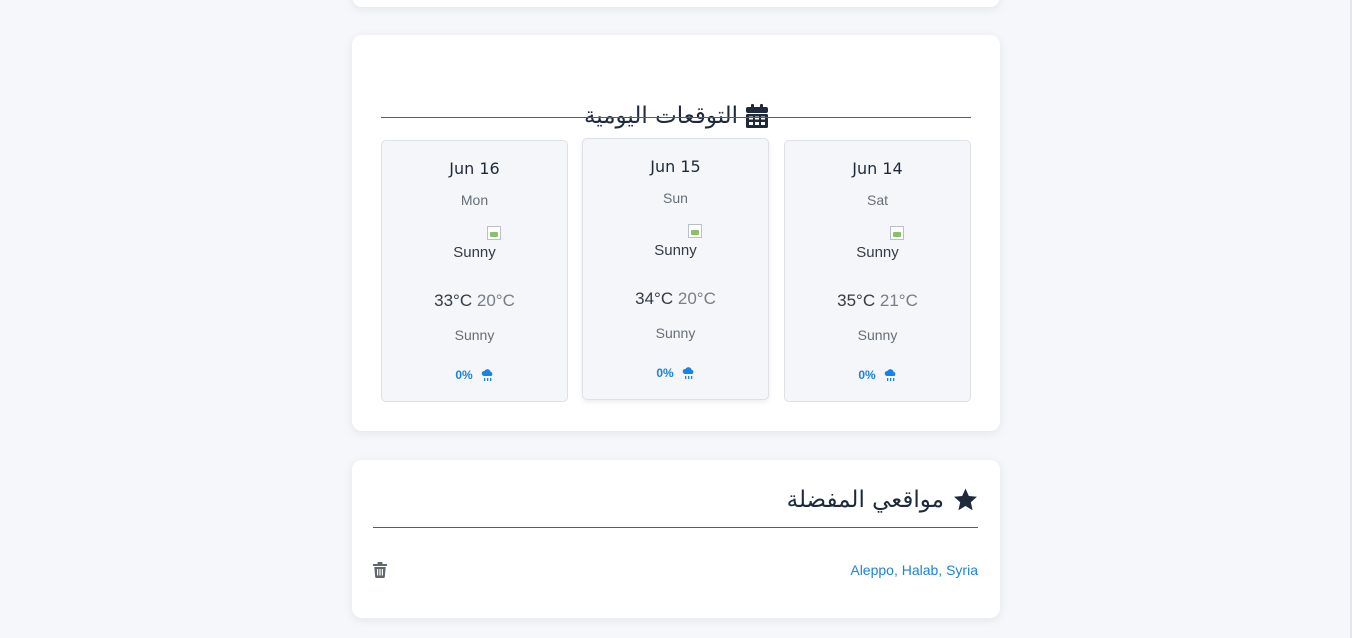 The height and width of the screenshot is (638, 1352). I want to click on daily-forecast-title: التوقعات اليومية, so click(661, 116).